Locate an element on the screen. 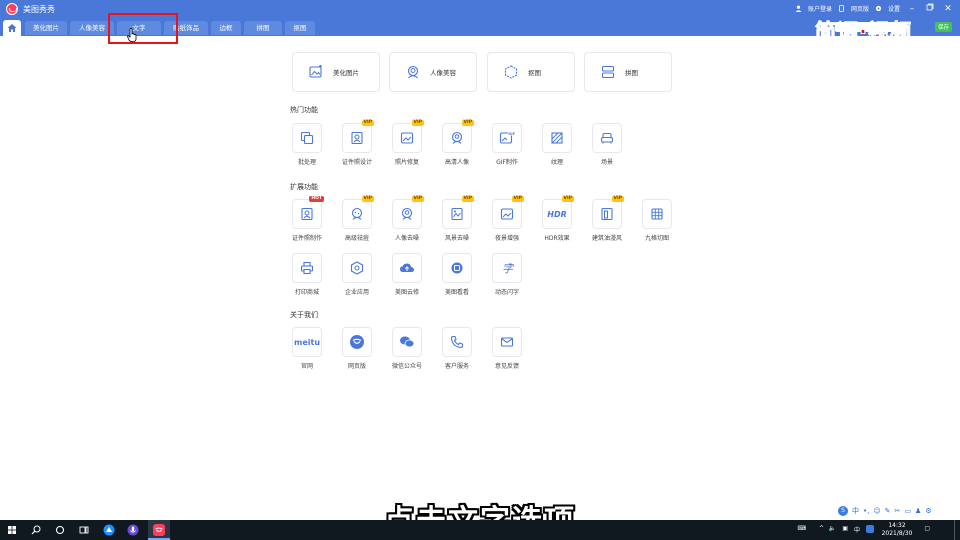 Image resolution: width=960 pixels, height=540 pixels. hot-badge: HOT is located at coordinates (316, 199).